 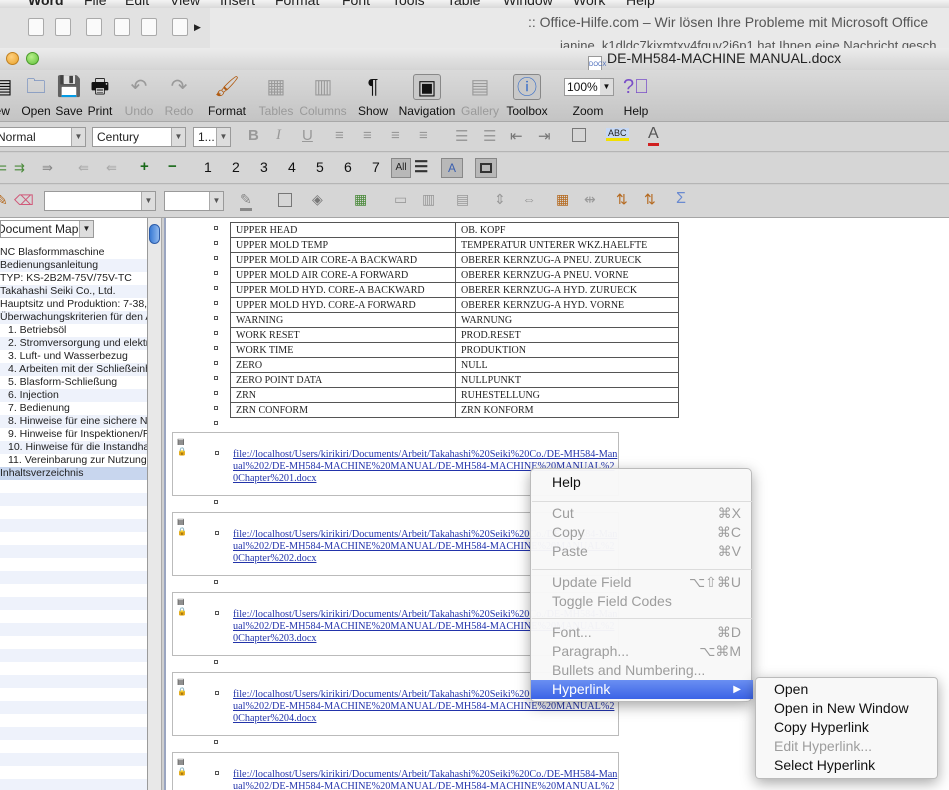 What do you see at coordinates (32, 58) in the screenshot?
I see `zoom-button` at bounding box center [32, 58].